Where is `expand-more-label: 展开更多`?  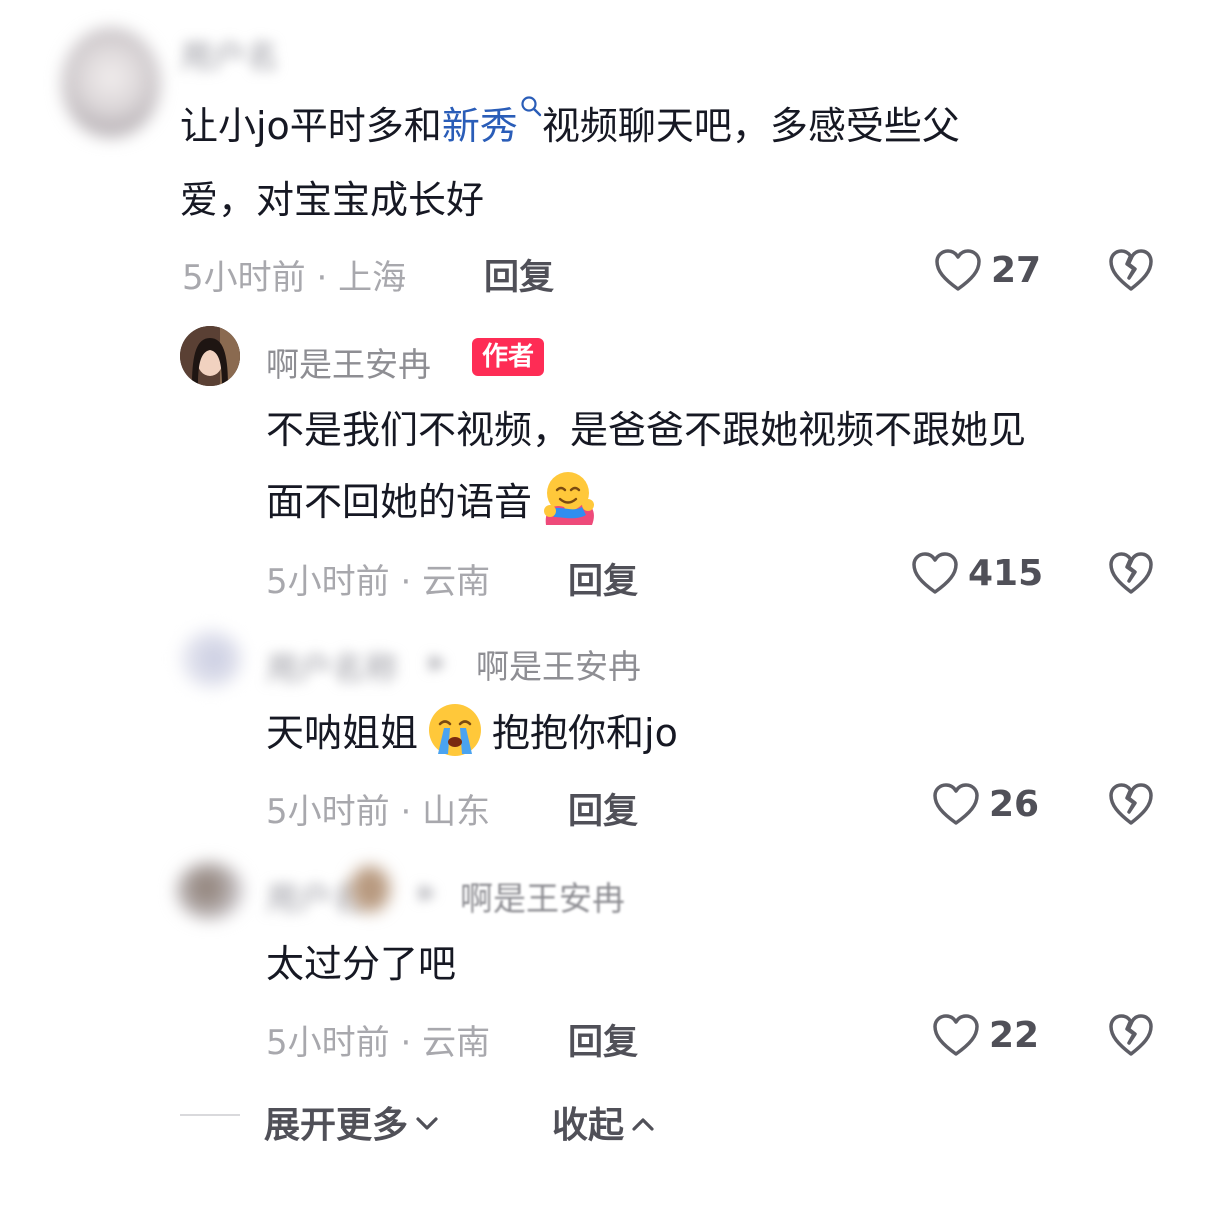 expand-more-label: 展开更多 is located at coordinates (336, 1125).